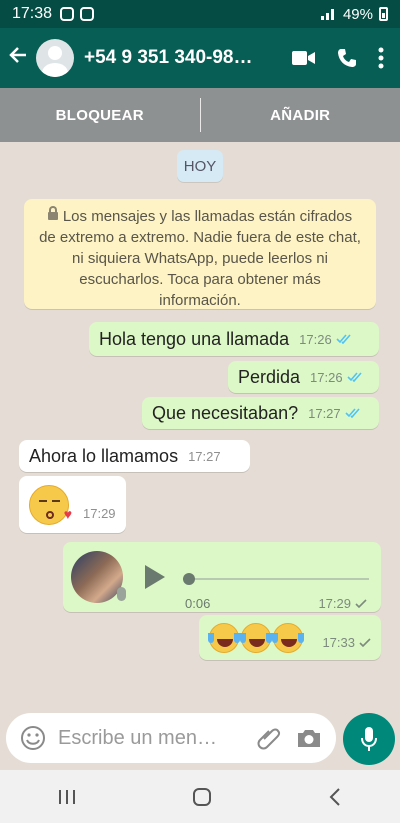  Describe the element at coordinates (67, 797) in the screenshot. I see `recents-icon` at that location.